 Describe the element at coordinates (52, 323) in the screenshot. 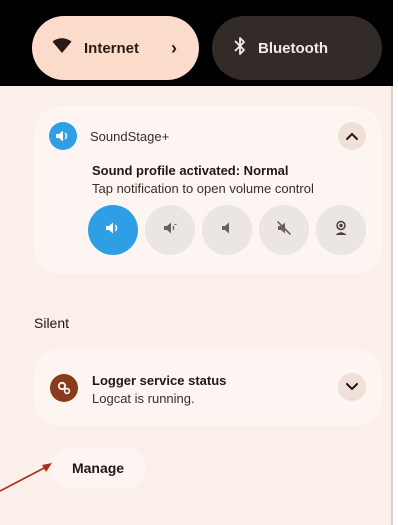

I see `silent-section-label: Silent` at that location.